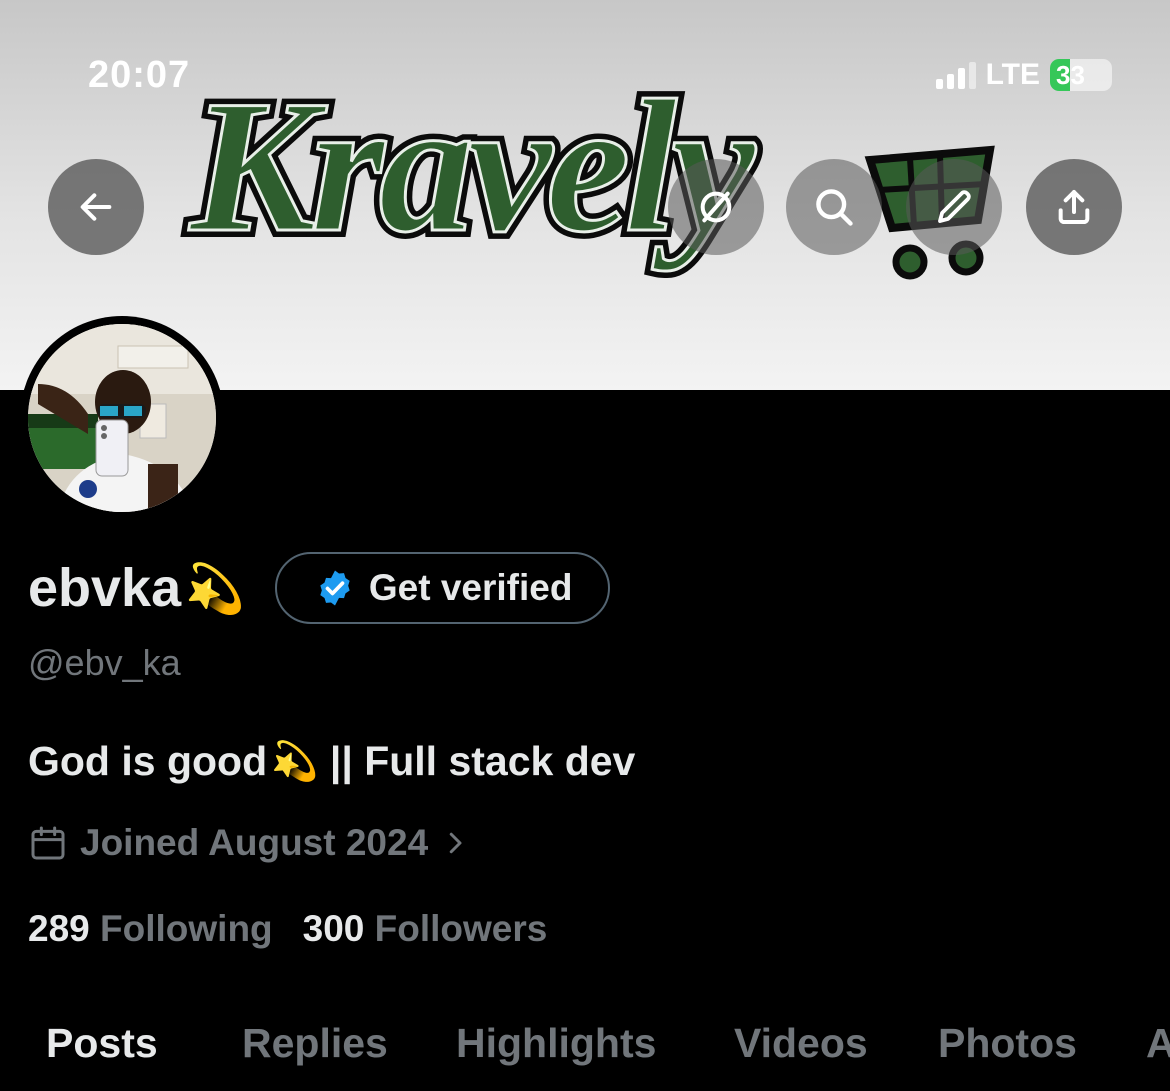 The height and width of the screenshot is (1091, 1170). I want to click on profile-bio: God is good 💫 || Full stack dev, so click(331, 761).